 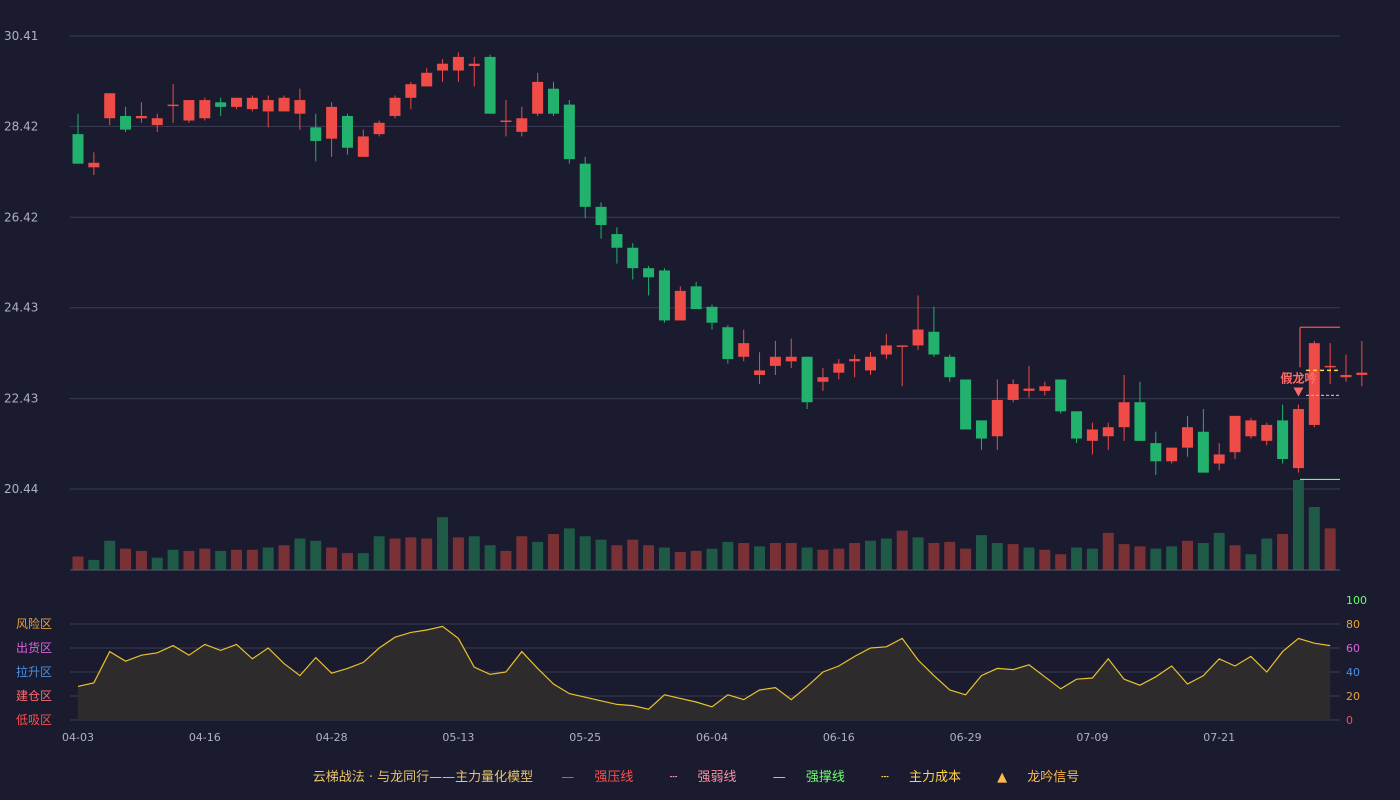 I want to click on cost-line-icon: ┄, so click(x=884, y=777).